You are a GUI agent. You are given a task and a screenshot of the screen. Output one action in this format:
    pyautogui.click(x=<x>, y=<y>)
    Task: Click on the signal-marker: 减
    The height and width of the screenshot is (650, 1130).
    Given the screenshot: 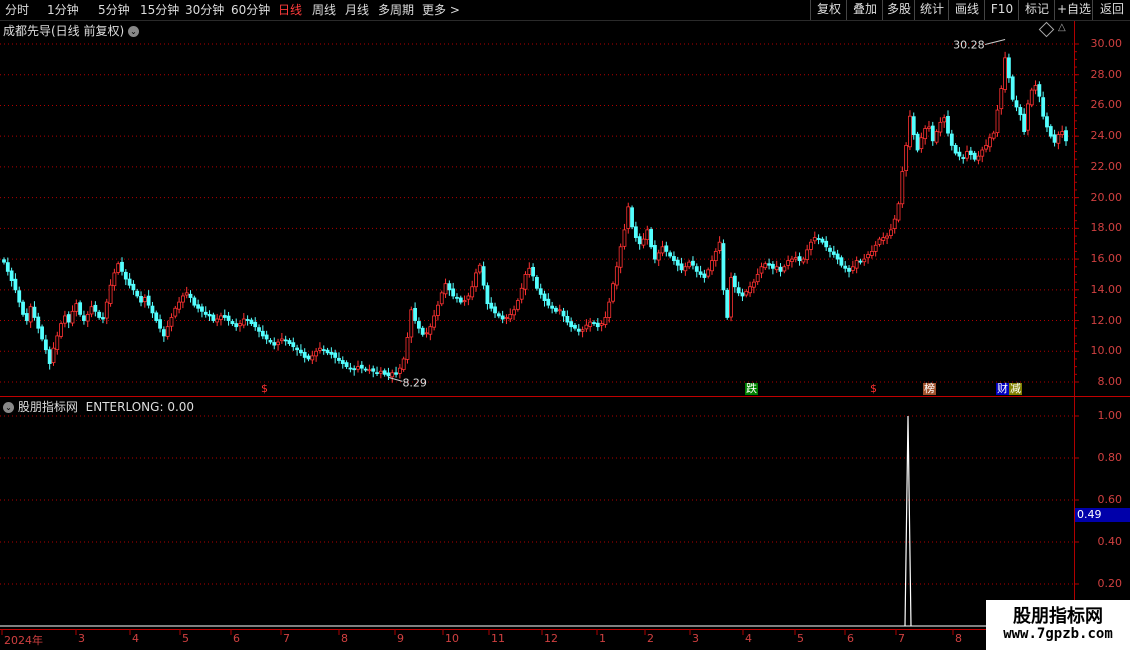 What is the action you would take?
    pyautogui.click(x=1015, y=389)
    